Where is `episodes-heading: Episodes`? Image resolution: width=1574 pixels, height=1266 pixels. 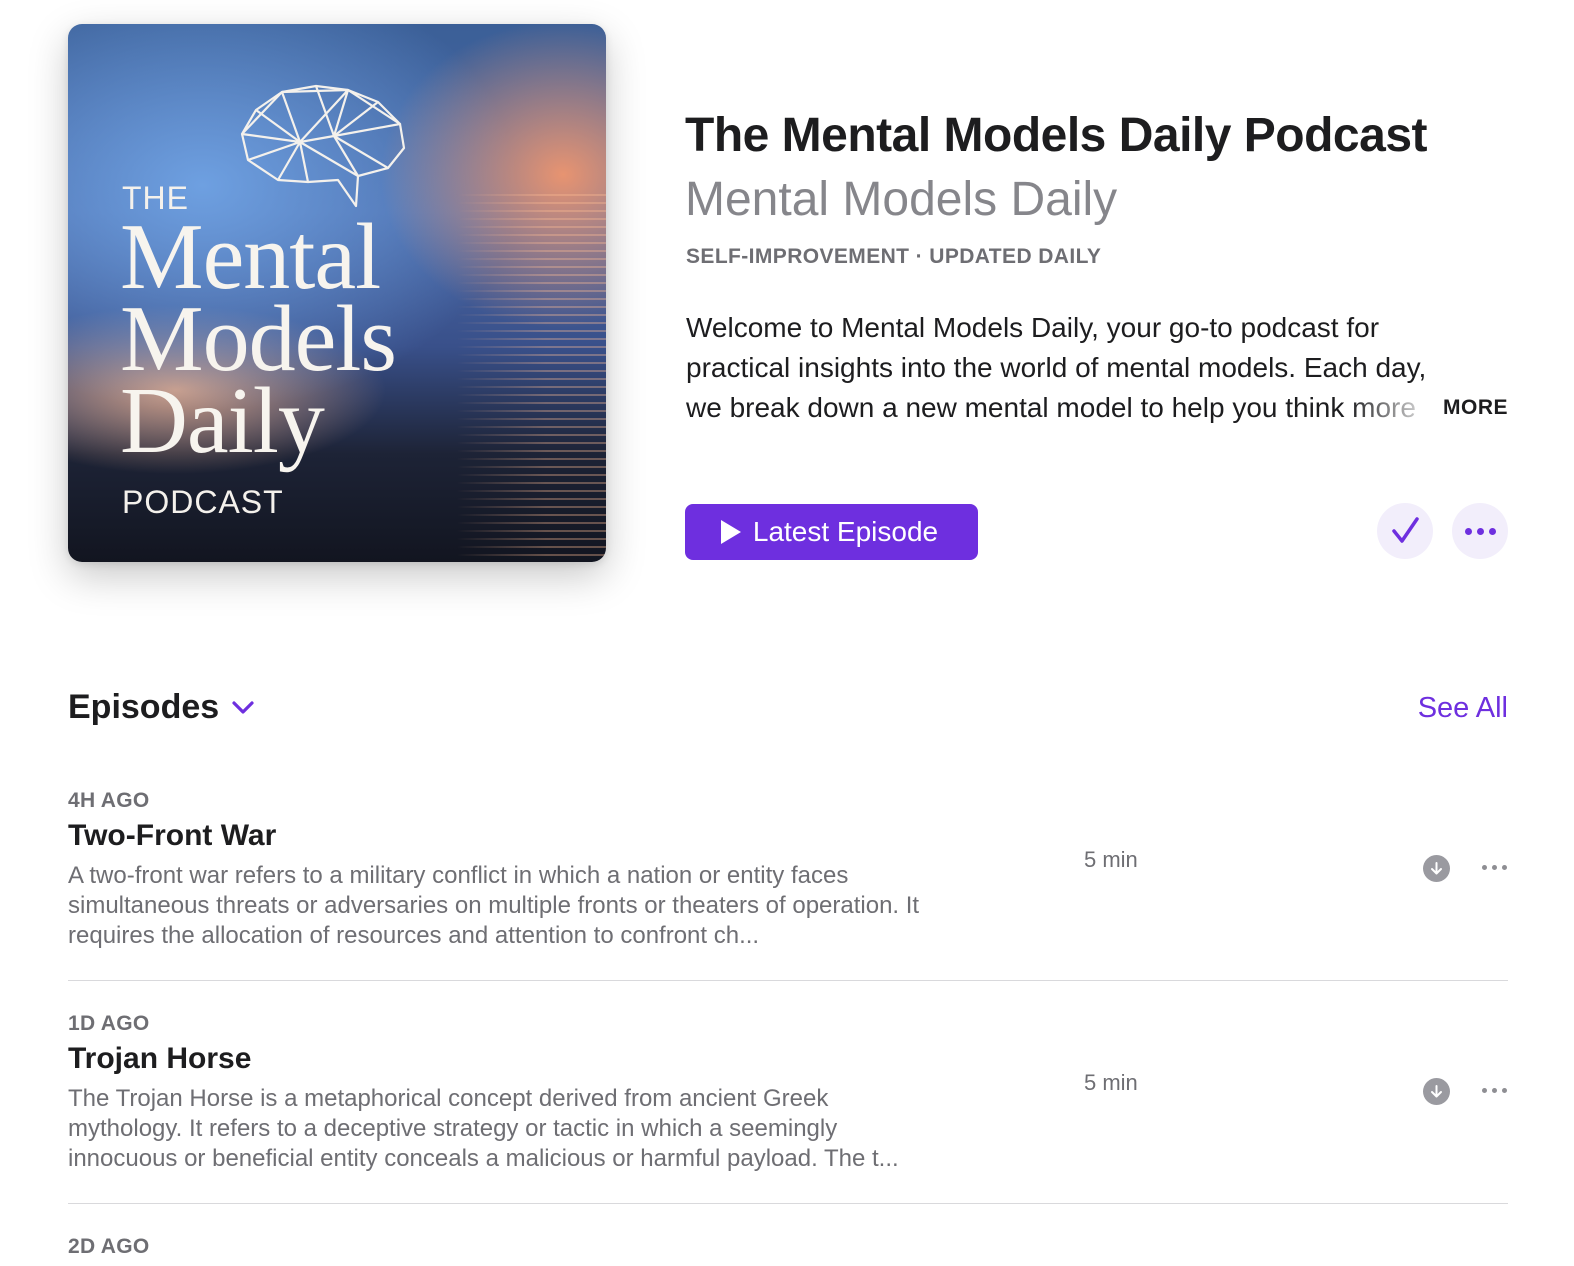 episodes-heading: Episodes is located at coordinates (144, 707).